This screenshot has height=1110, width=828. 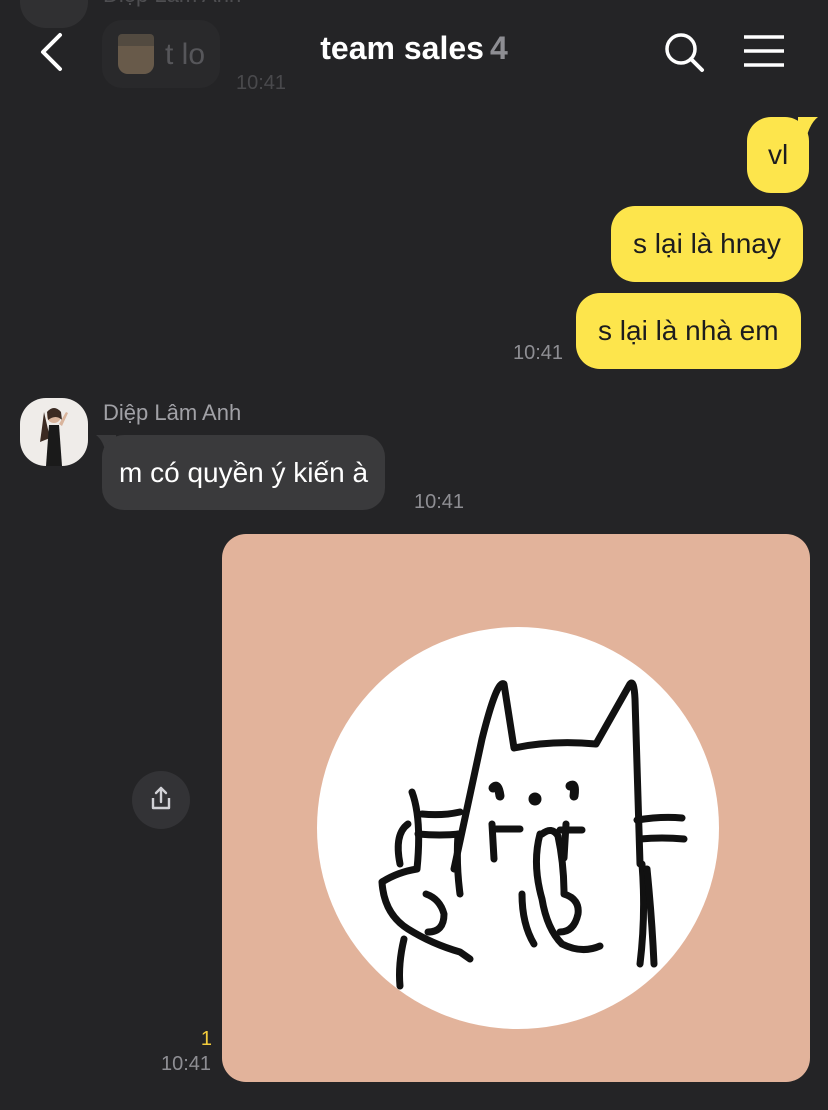 I want to click on share-icon, so click(x=161, y=798).